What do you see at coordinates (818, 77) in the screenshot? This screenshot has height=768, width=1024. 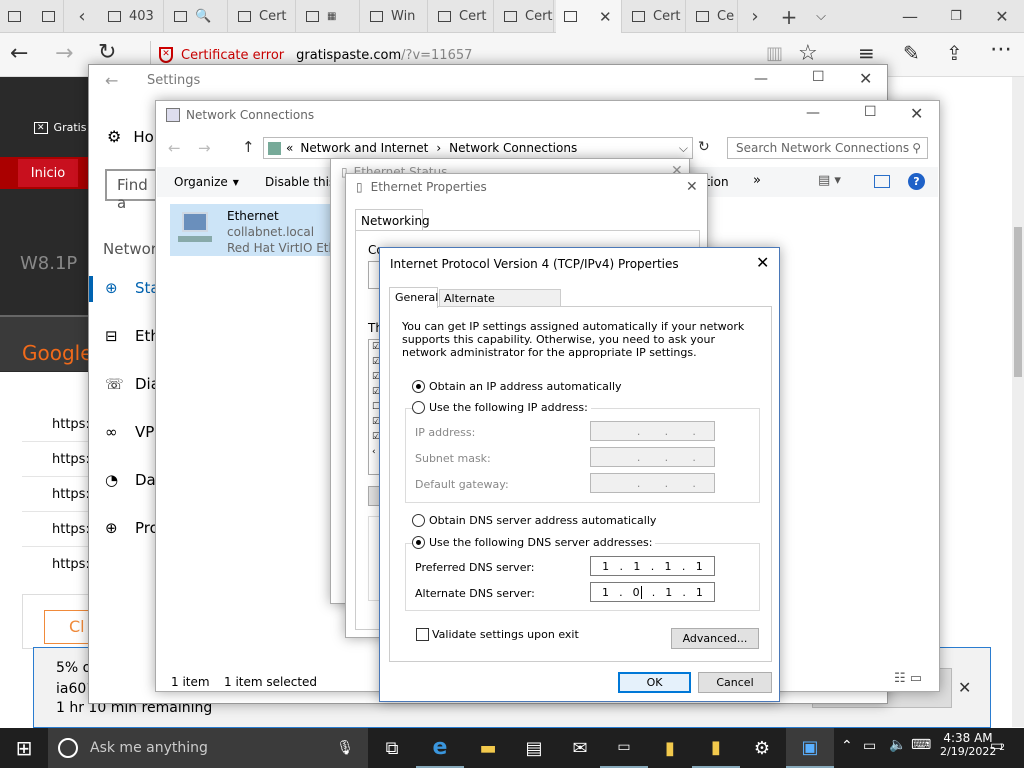 I see `settings-maximize: ☐` at bounding box center [818, 77].